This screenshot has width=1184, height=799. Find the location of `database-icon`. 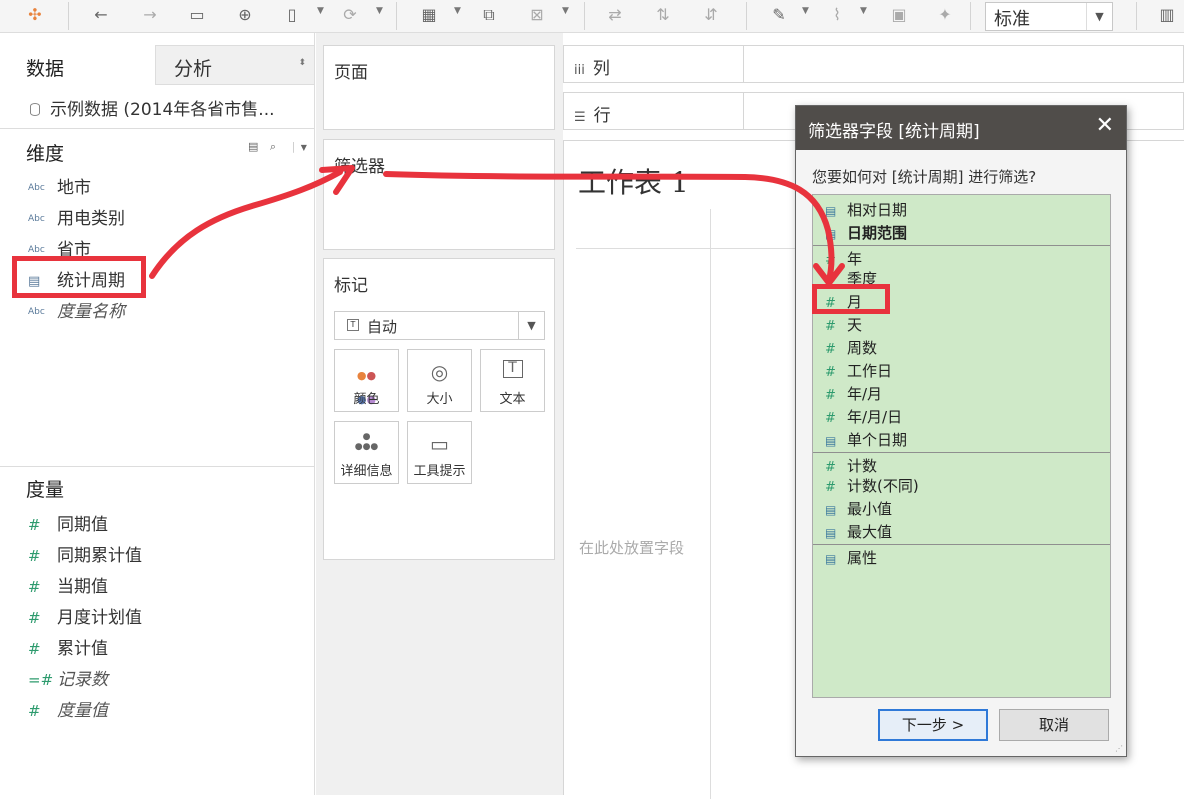

database-icon is located at coordinates (35, 109).